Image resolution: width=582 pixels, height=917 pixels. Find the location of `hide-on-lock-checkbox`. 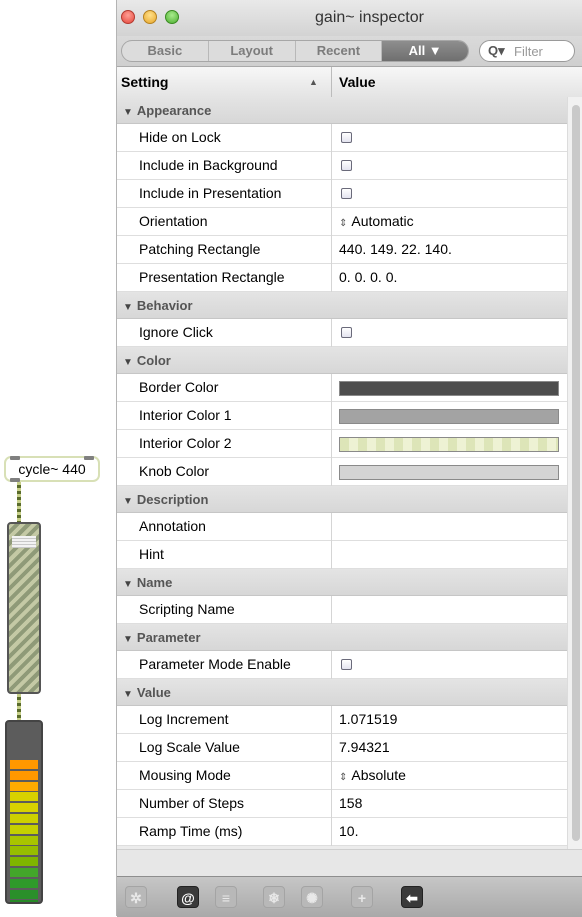

hide-on-lock-checkbox is located at coordinates (346, 137).